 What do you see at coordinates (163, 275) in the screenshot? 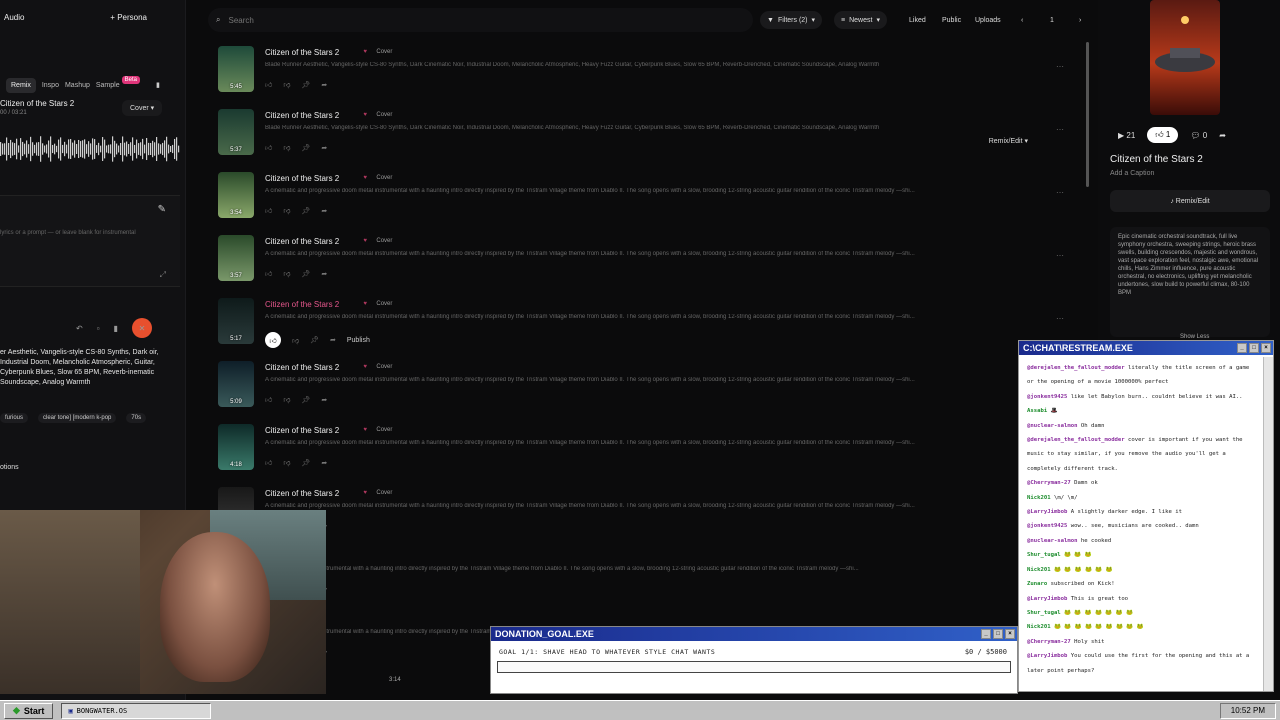
I see `expand-icon: ⤢` at bounding box center [163, 275].